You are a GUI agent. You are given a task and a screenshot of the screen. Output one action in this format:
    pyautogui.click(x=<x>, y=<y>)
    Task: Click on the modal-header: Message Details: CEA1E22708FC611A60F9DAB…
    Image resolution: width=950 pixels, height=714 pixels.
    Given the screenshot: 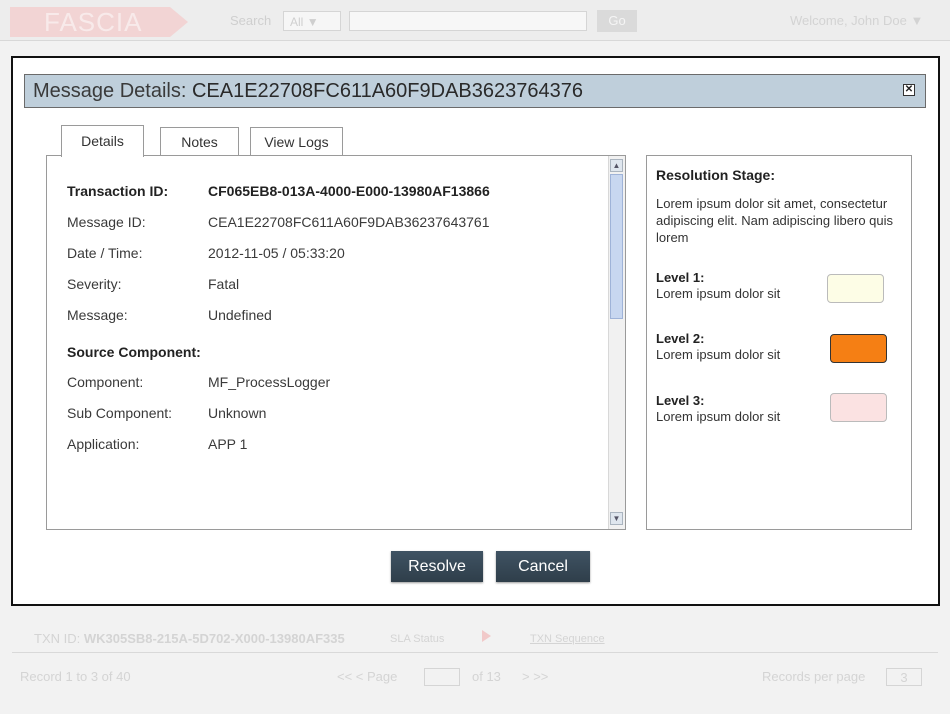 What is the action you would take?
    pyautogui.click(x=475, y=91)
    